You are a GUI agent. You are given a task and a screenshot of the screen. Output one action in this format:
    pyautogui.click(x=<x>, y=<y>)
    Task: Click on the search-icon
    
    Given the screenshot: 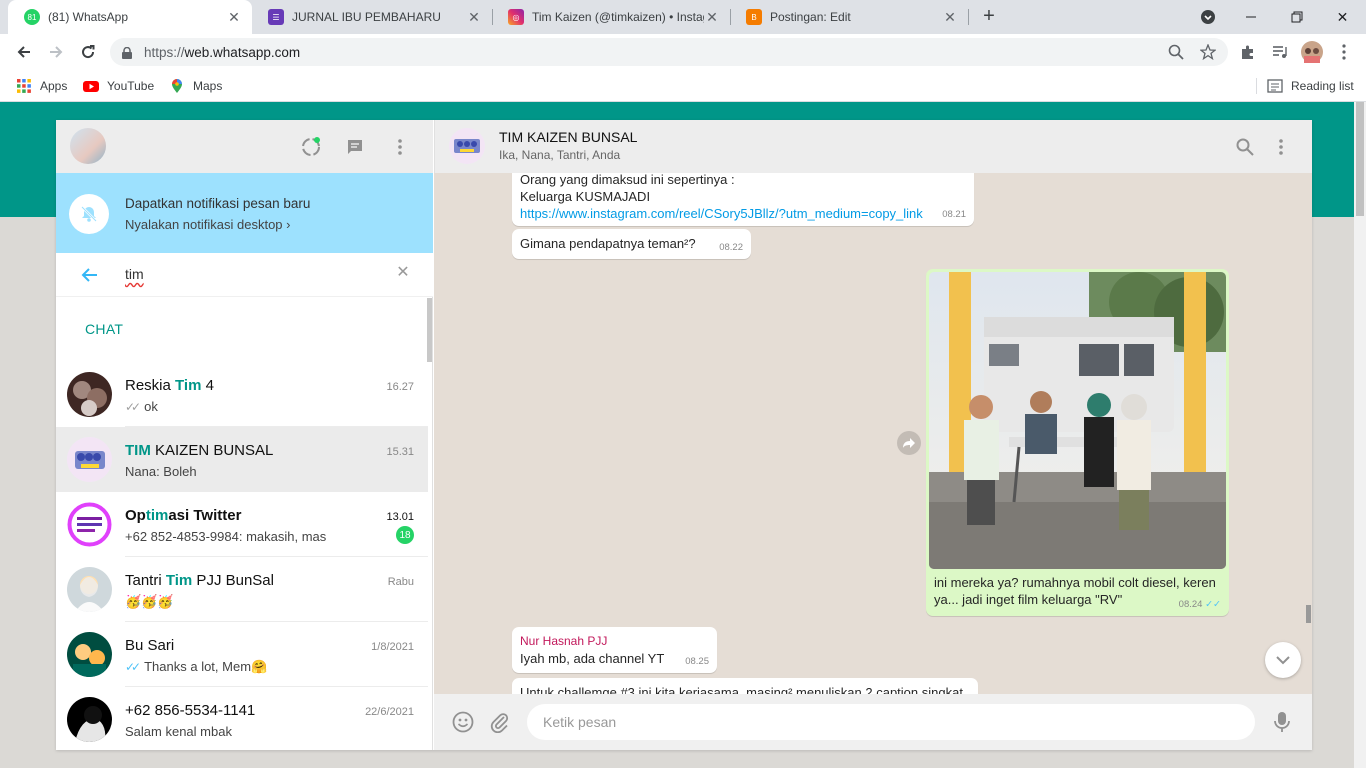 What is the action you would take?
    pyautogui.click(x=1245, y=147)
    